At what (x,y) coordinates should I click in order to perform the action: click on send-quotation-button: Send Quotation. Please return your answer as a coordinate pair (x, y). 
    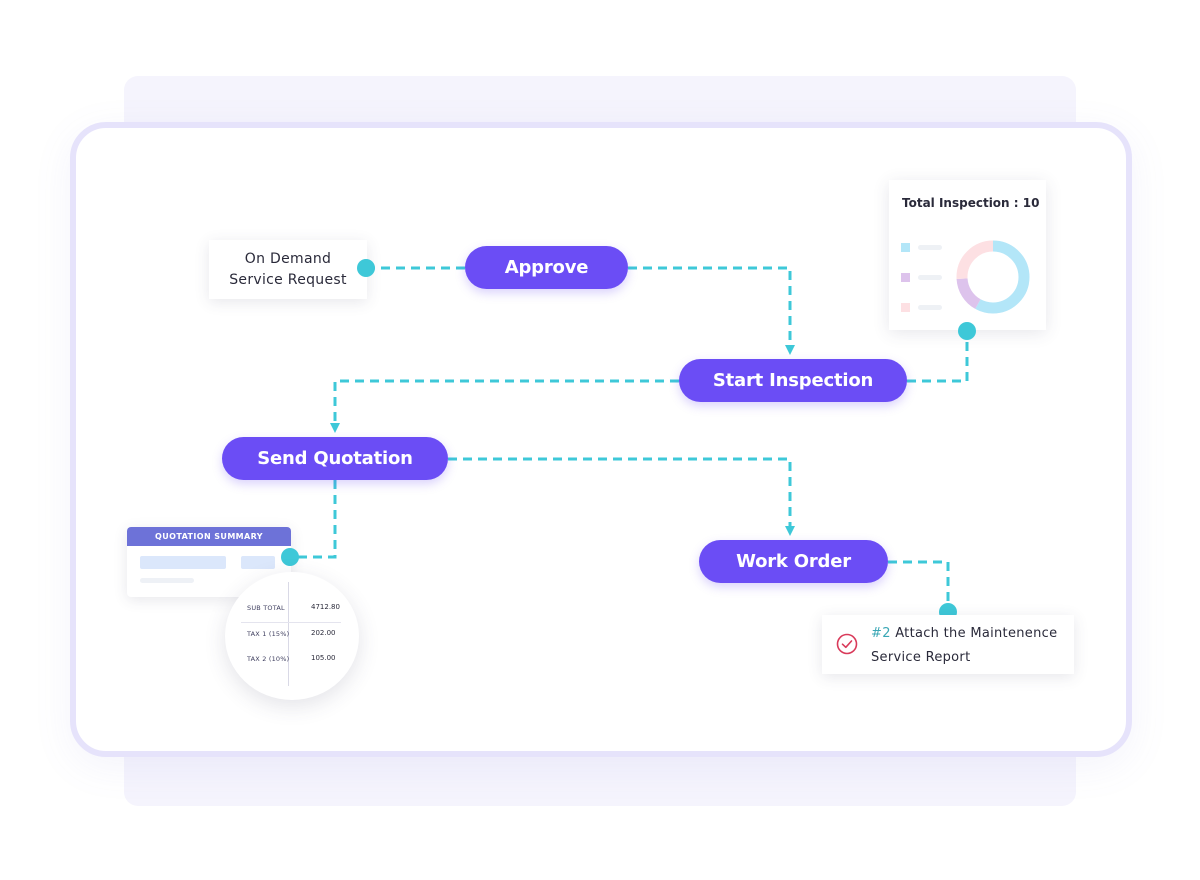
    Looking at the image, I should click on (335, 458).